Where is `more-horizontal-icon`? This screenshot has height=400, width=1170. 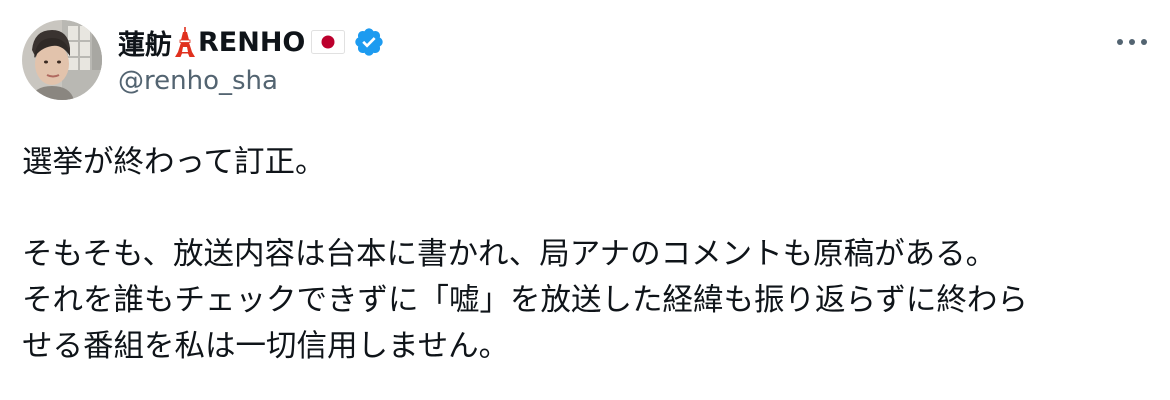
more-horizontal-icon is located at coordinates (1132, 42).